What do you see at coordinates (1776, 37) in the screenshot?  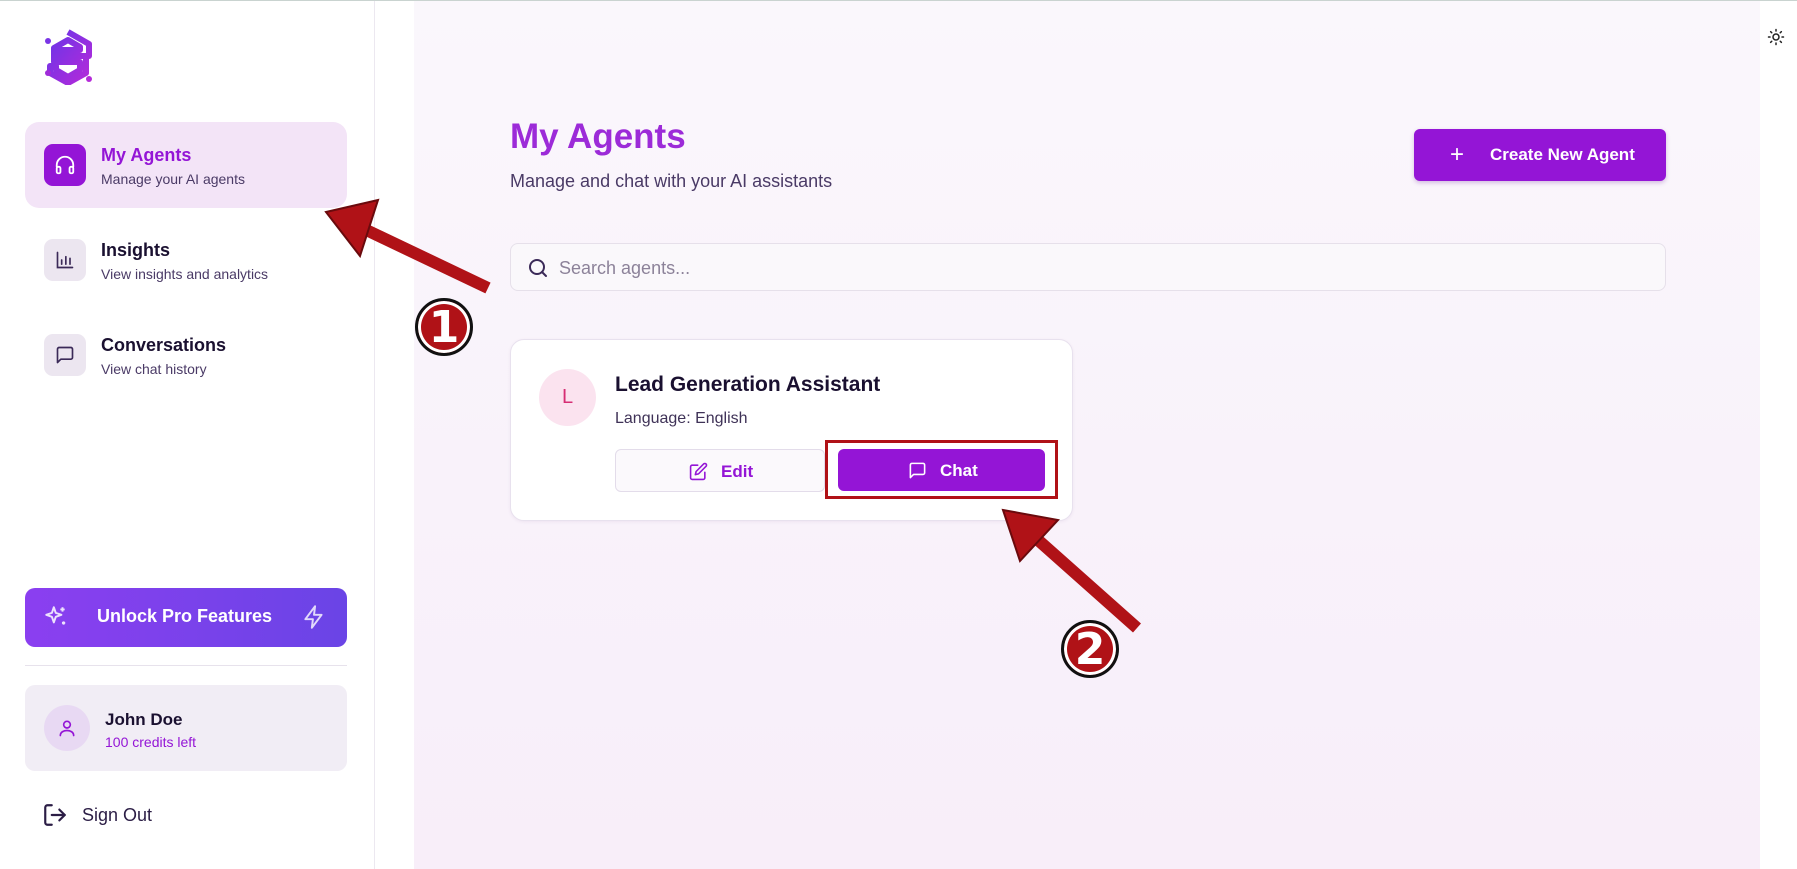 I see `sun-icon` at bounding box center [1776, 37].